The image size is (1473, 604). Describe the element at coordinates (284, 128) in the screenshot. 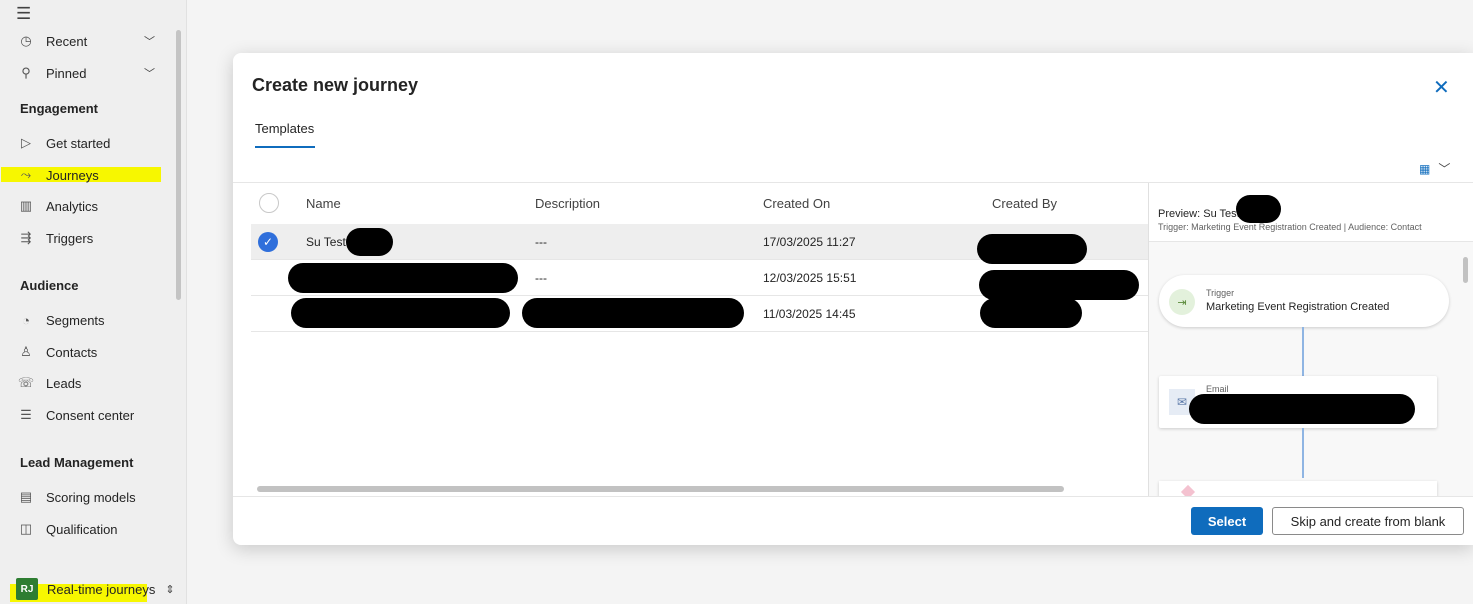

I see `tab-templates: Templates` at that location.